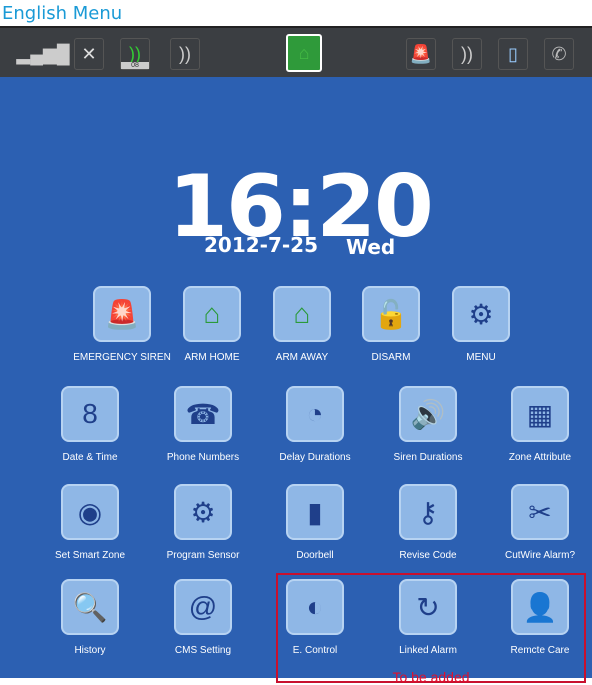  I want to click on menu-item-cms-setting: @ CMS Setting, so click(203, 617).